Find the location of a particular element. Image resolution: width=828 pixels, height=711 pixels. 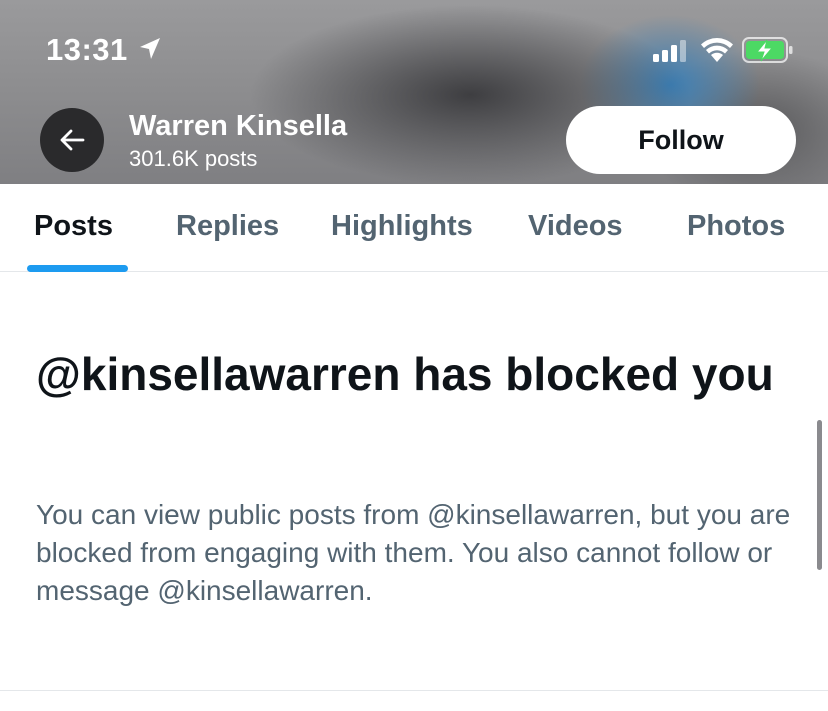

status-time: 13:31 is located at coordinates (87, 49).